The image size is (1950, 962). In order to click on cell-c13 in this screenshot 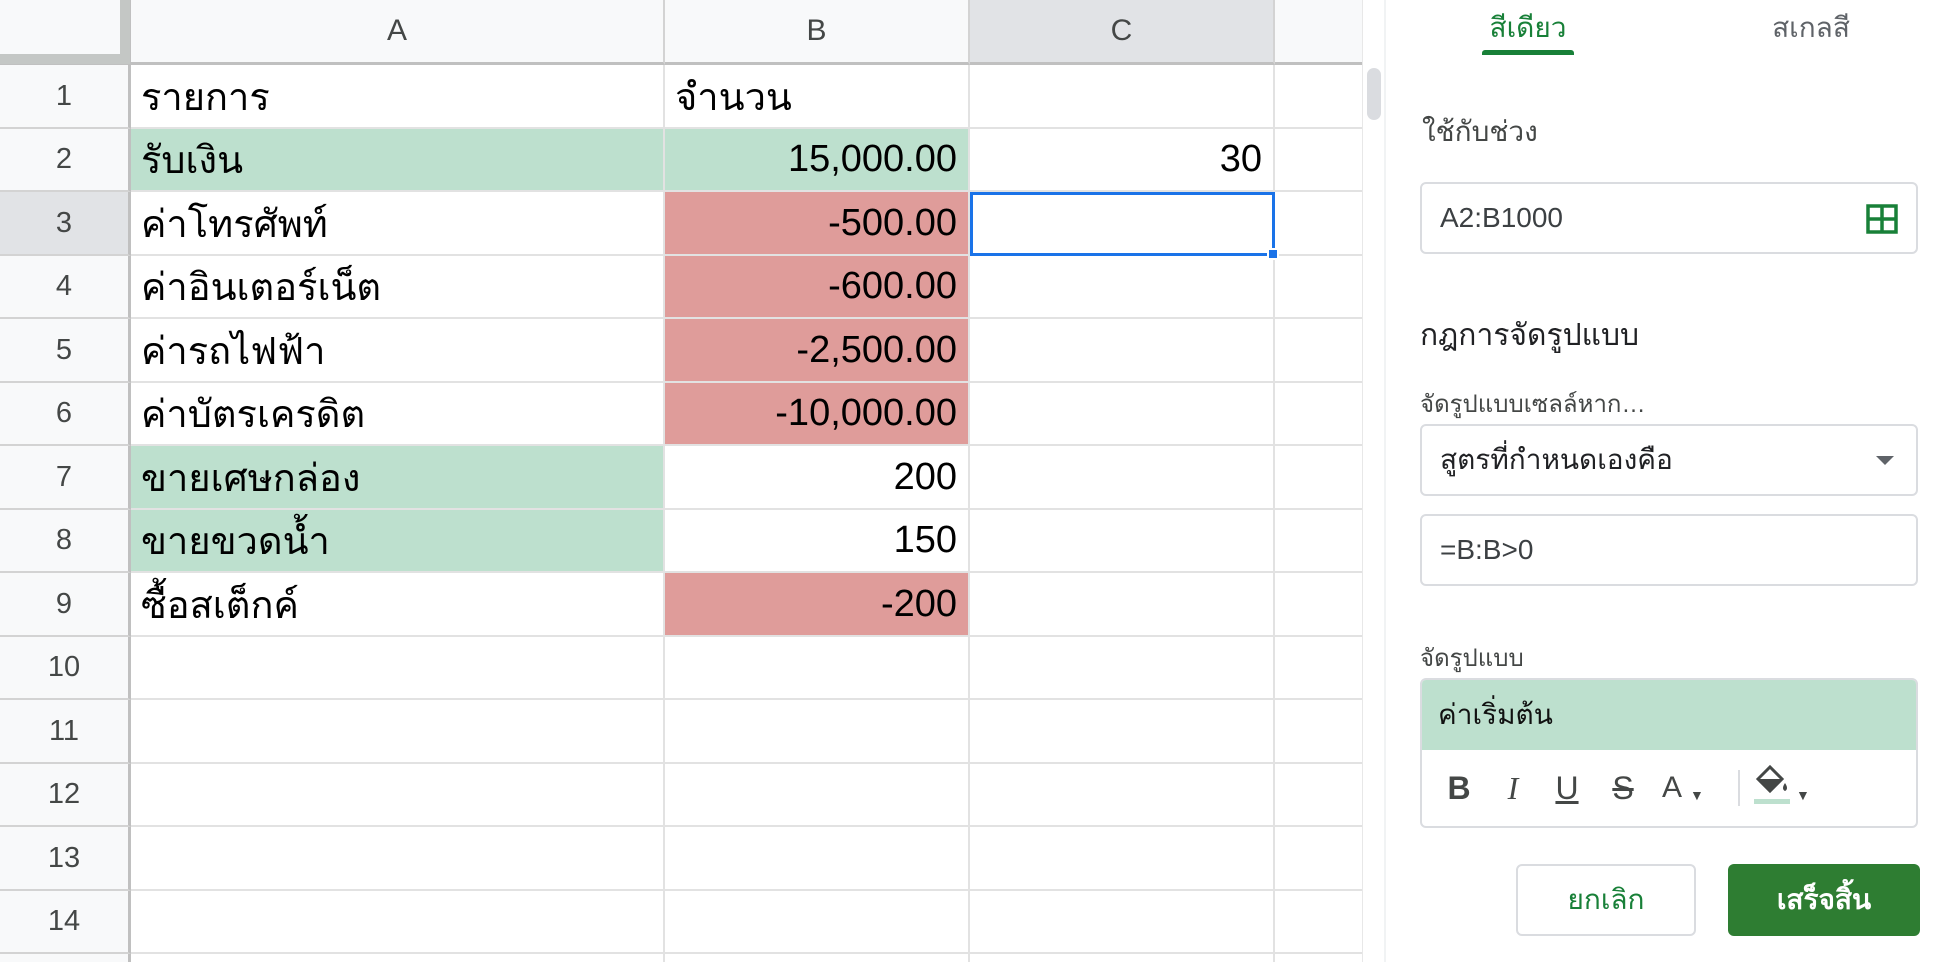, I will do `click(1122, 859)`.